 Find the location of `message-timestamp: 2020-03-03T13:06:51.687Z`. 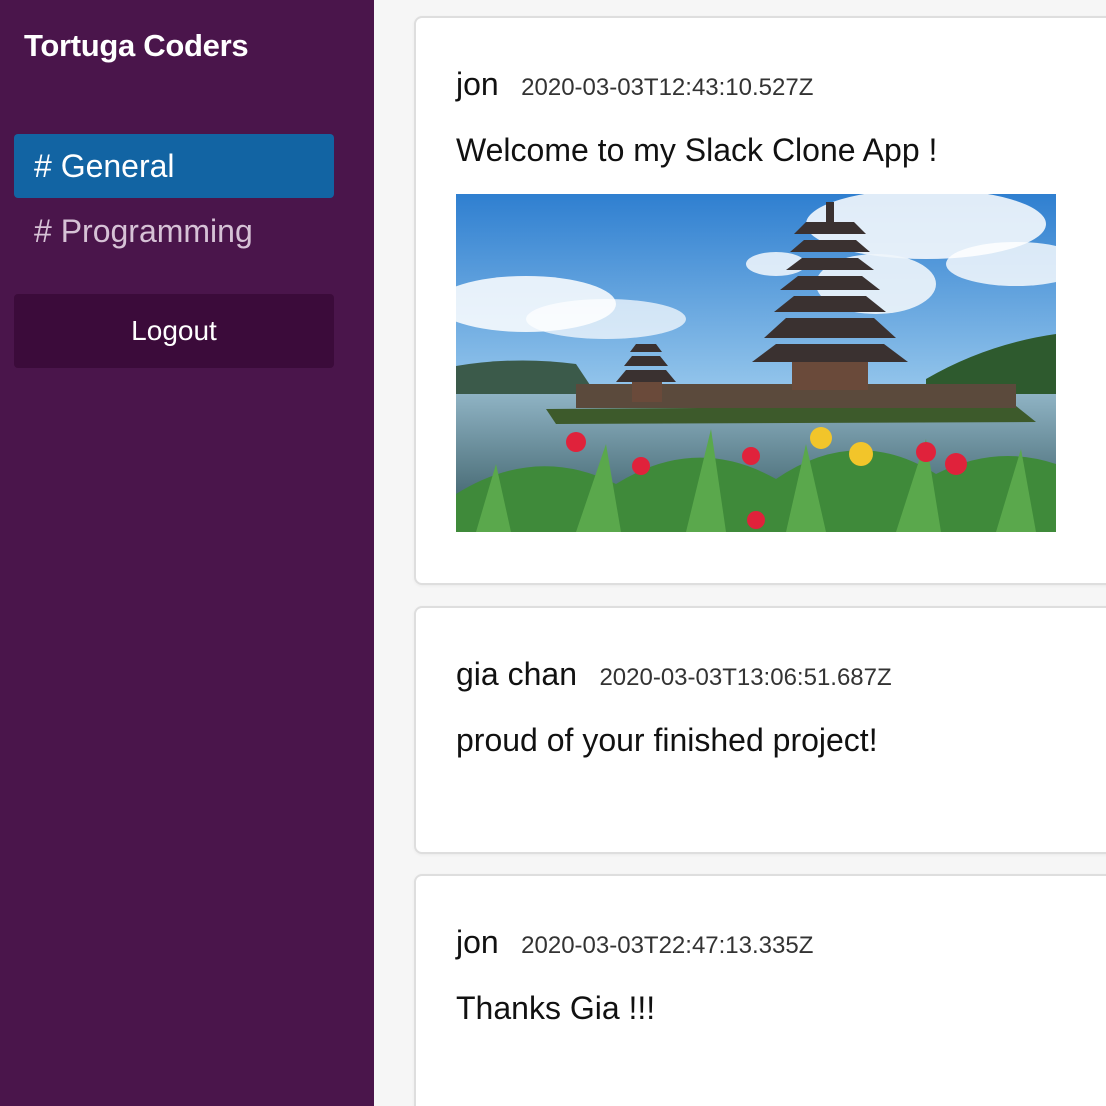

message-timestamp: 2020-03-03T13:06:51.687Z is located at coordinates (745, 677).